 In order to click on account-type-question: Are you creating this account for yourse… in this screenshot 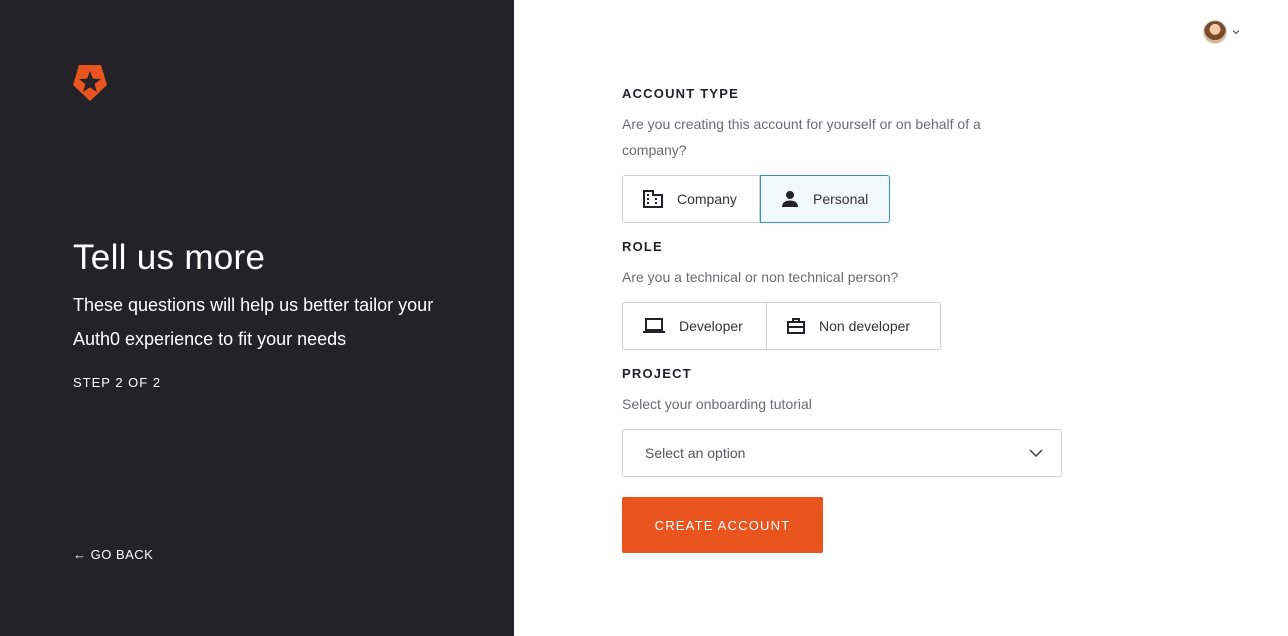, I will do `click(801, 137)`.